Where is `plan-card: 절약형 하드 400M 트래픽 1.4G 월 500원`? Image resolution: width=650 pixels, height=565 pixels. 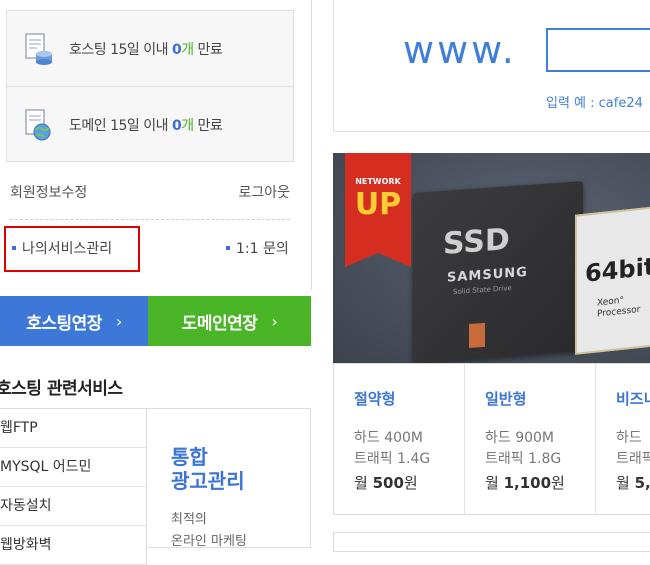
plan-card: 절약형 하드 400M 트래픽 1.4G 월 500원 is located at coordinates (399, 439).